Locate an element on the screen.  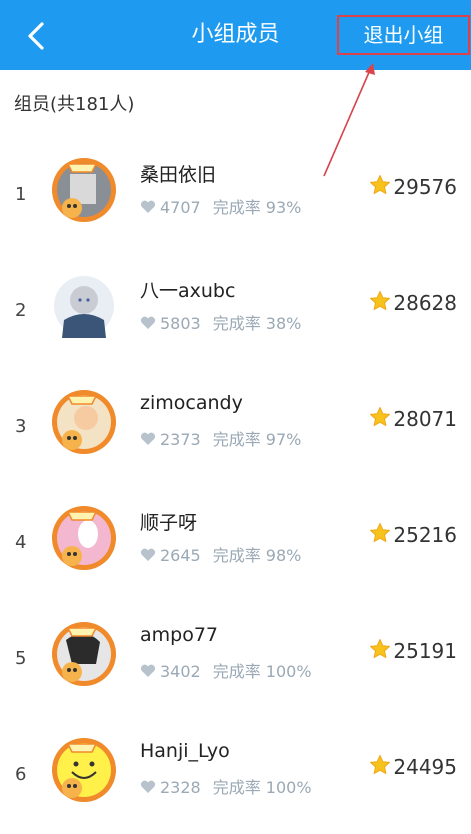
rank-number: 2 is located at coordinates (21, 310).